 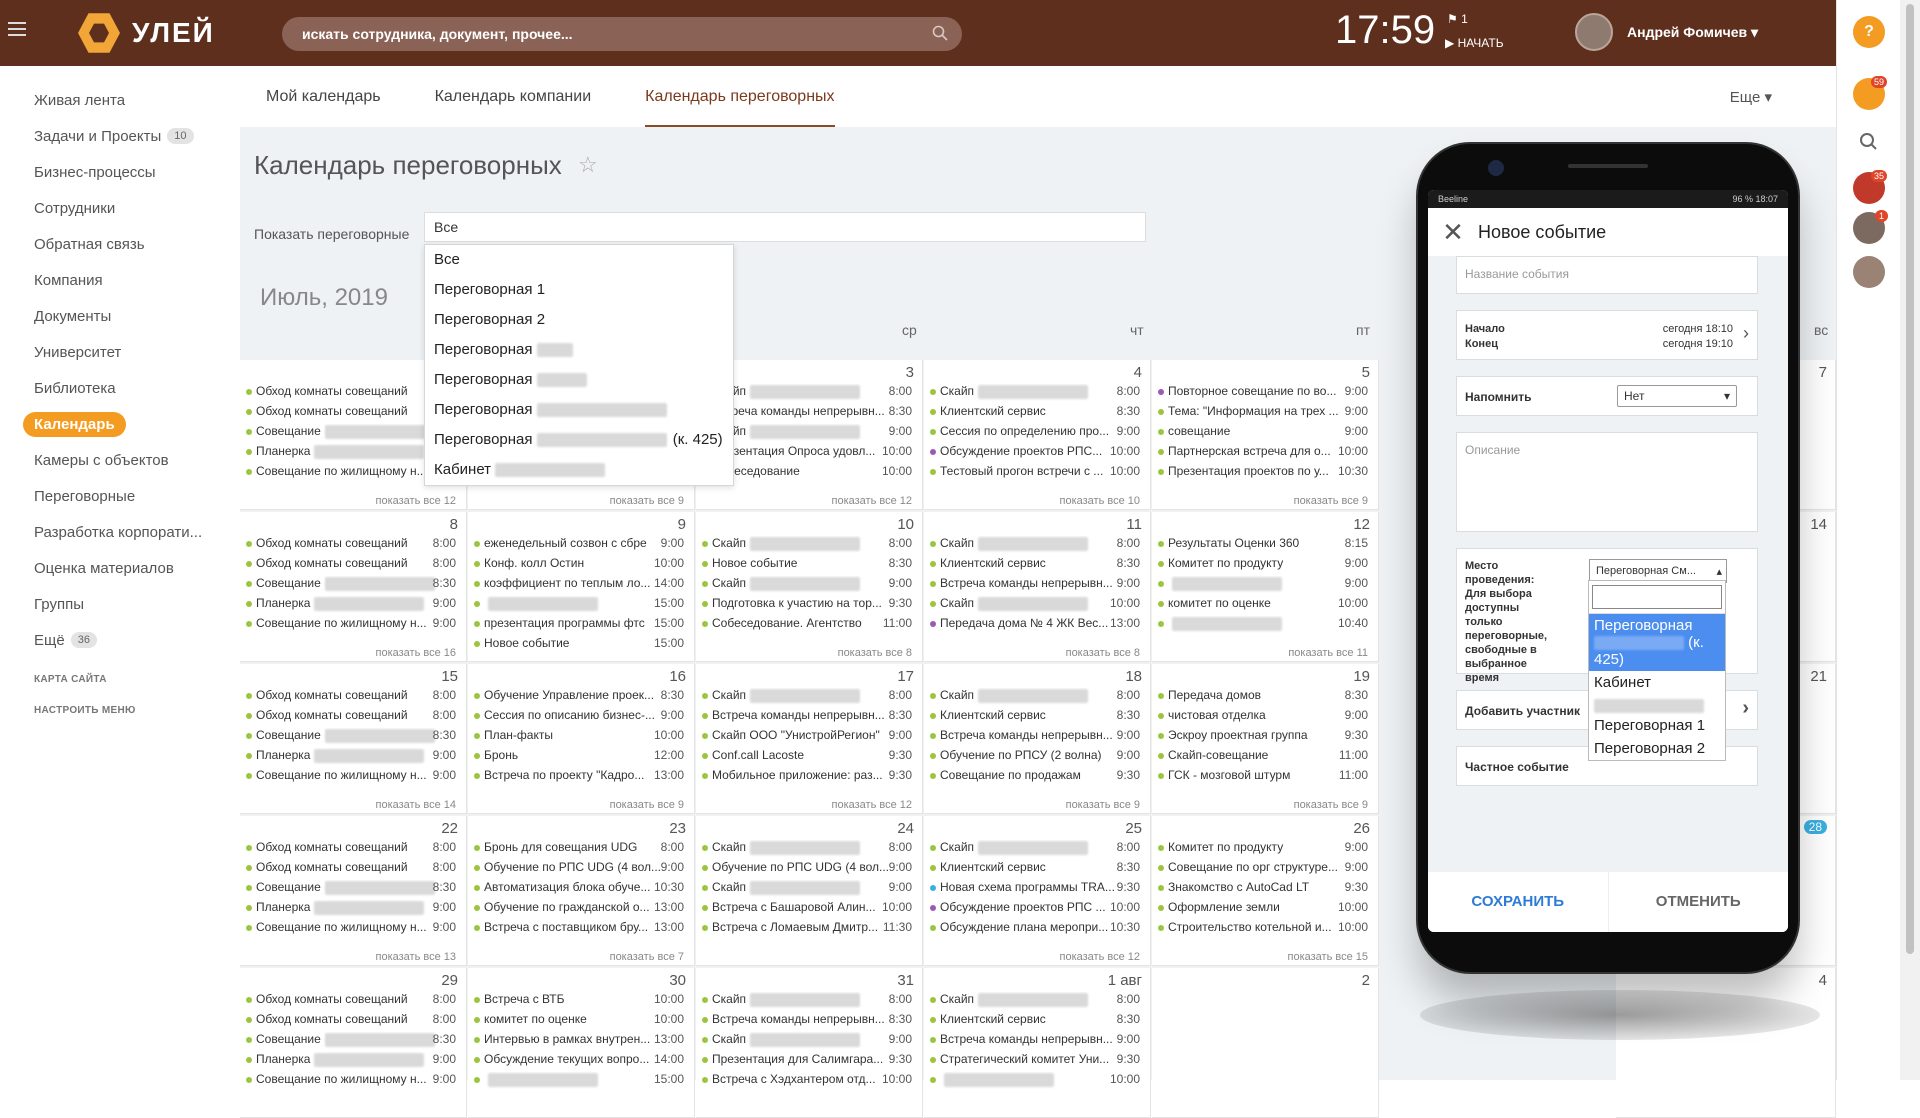 What do you see at coordinates (1263, 909) in the screenshot?
I see `calendar-event: Оформление земли 10:00` at bounding box center [1263, 909].